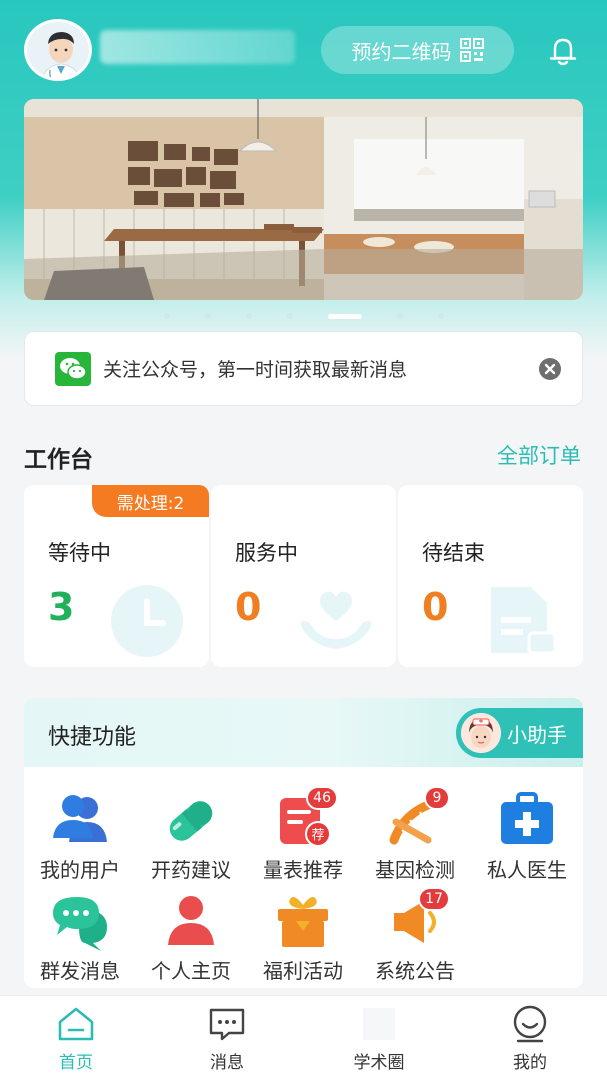 This screenshot has height=1080, width=607. Describe the element at coordinates (76, 1024) in the screenshot. I see `home-icon` at that location.